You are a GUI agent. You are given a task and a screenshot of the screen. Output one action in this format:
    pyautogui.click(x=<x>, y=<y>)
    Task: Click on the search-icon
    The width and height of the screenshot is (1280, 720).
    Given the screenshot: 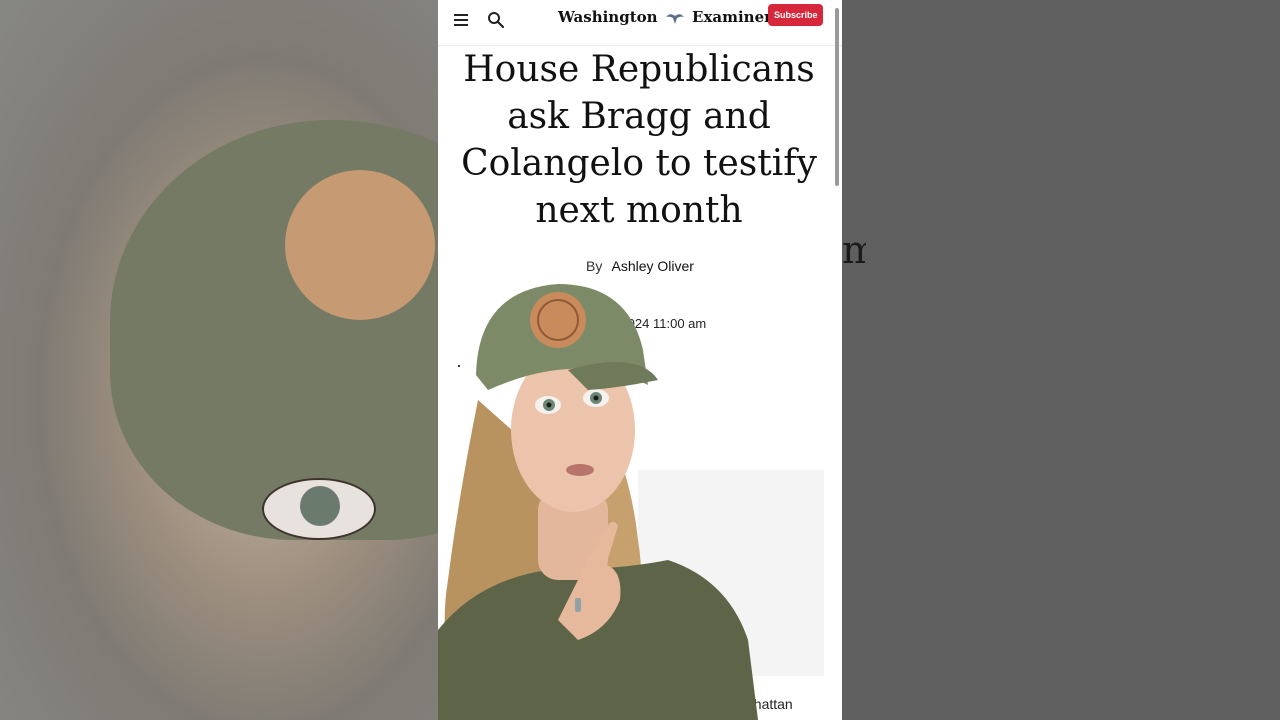 What is the action you would take?
    pyautogui.click(x=496, y=20)
    